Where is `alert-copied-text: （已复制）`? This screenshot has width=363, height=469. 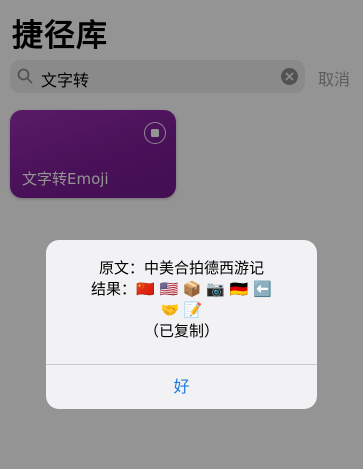 alert-copied-text: （已复制） is located at coordinates (181, 331).